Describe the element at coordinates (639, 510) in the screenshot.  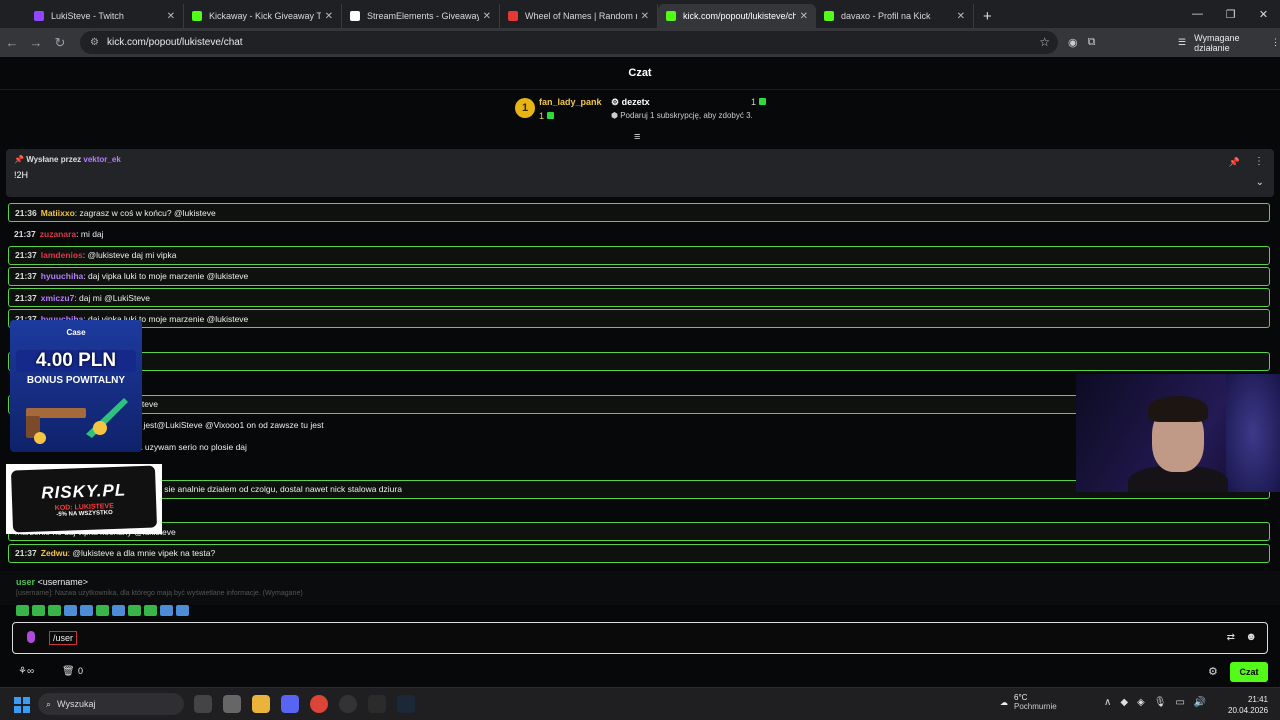
I see `chat-message: teve jakis OG?` at that location.